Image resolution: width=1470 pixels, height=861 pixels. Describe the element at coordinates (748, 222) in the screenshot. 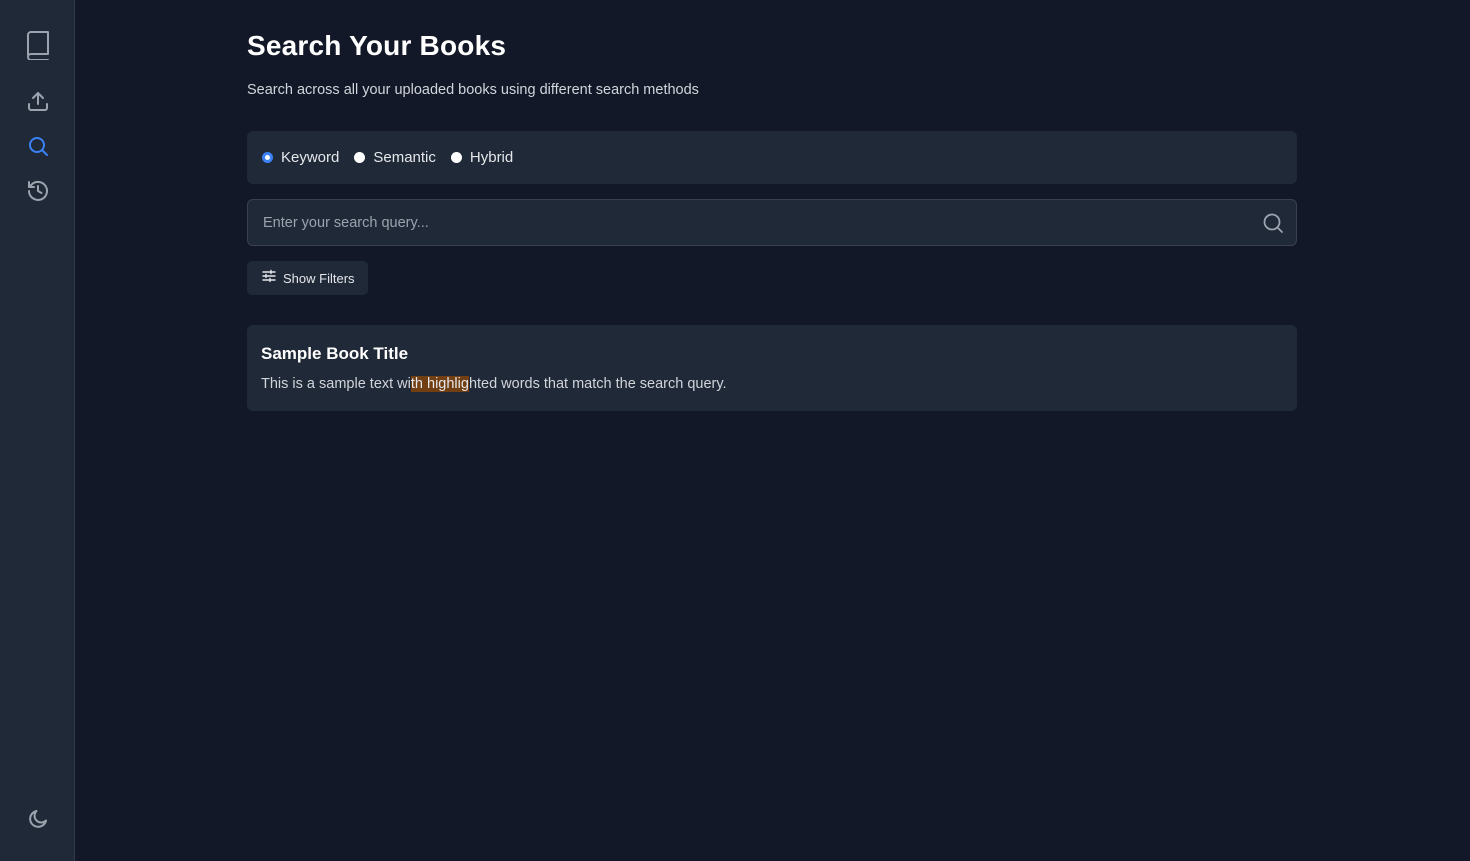

I see `search-input` at that location.